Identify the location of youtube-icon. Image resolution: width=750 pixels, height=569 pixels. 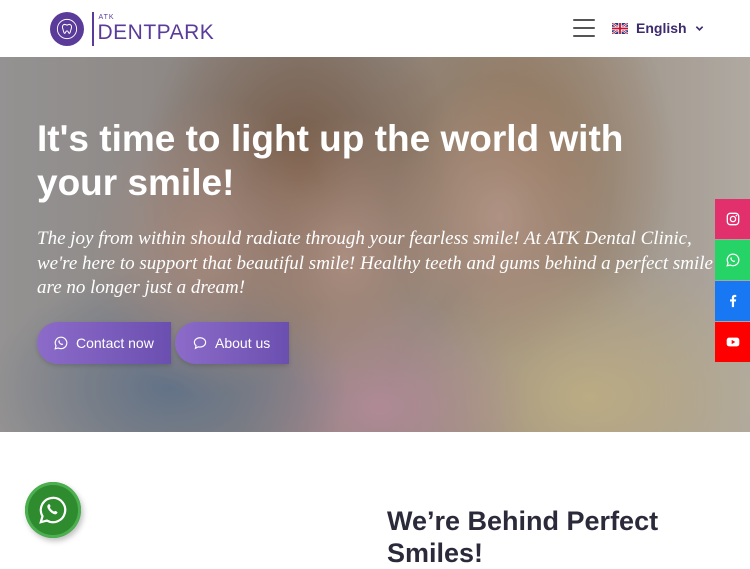
(732, 342).